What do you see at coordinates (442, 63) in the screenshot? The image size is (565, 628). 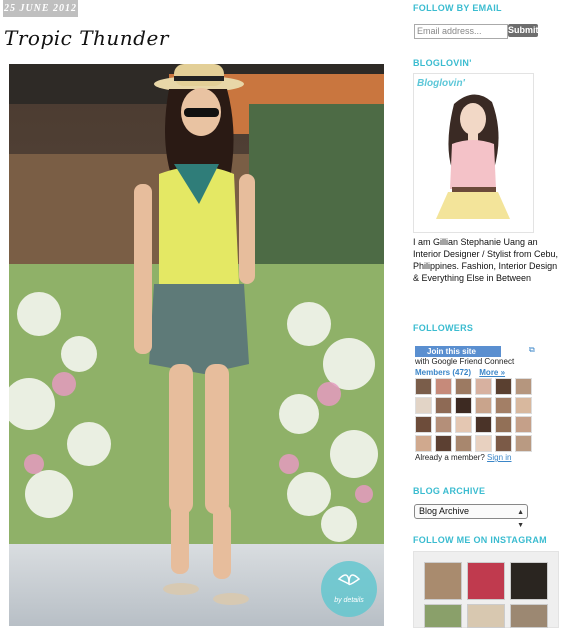 I see `bloglovin-heading: BLOGLOVIN'` at bounding box center [442, 63].